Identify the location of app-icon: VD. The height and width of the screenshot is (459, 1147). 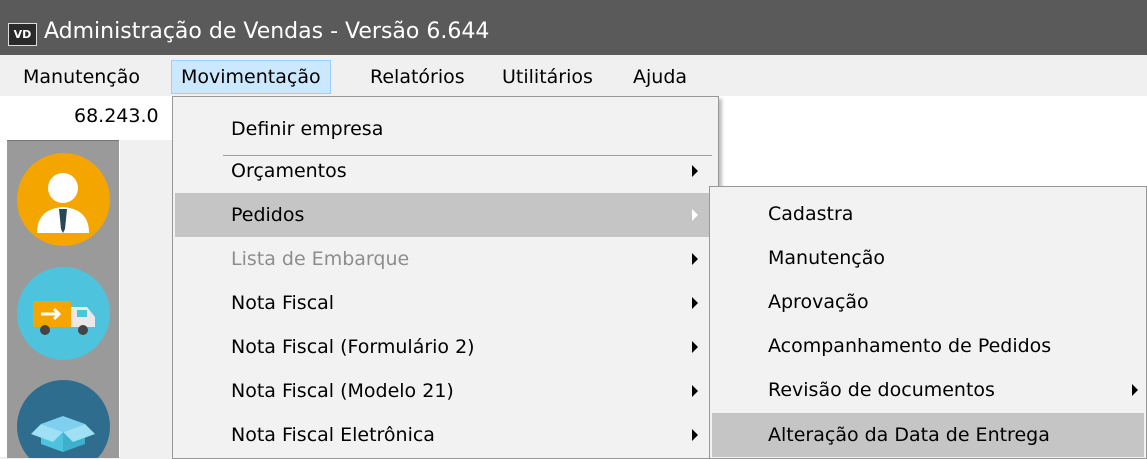
(22, 34).